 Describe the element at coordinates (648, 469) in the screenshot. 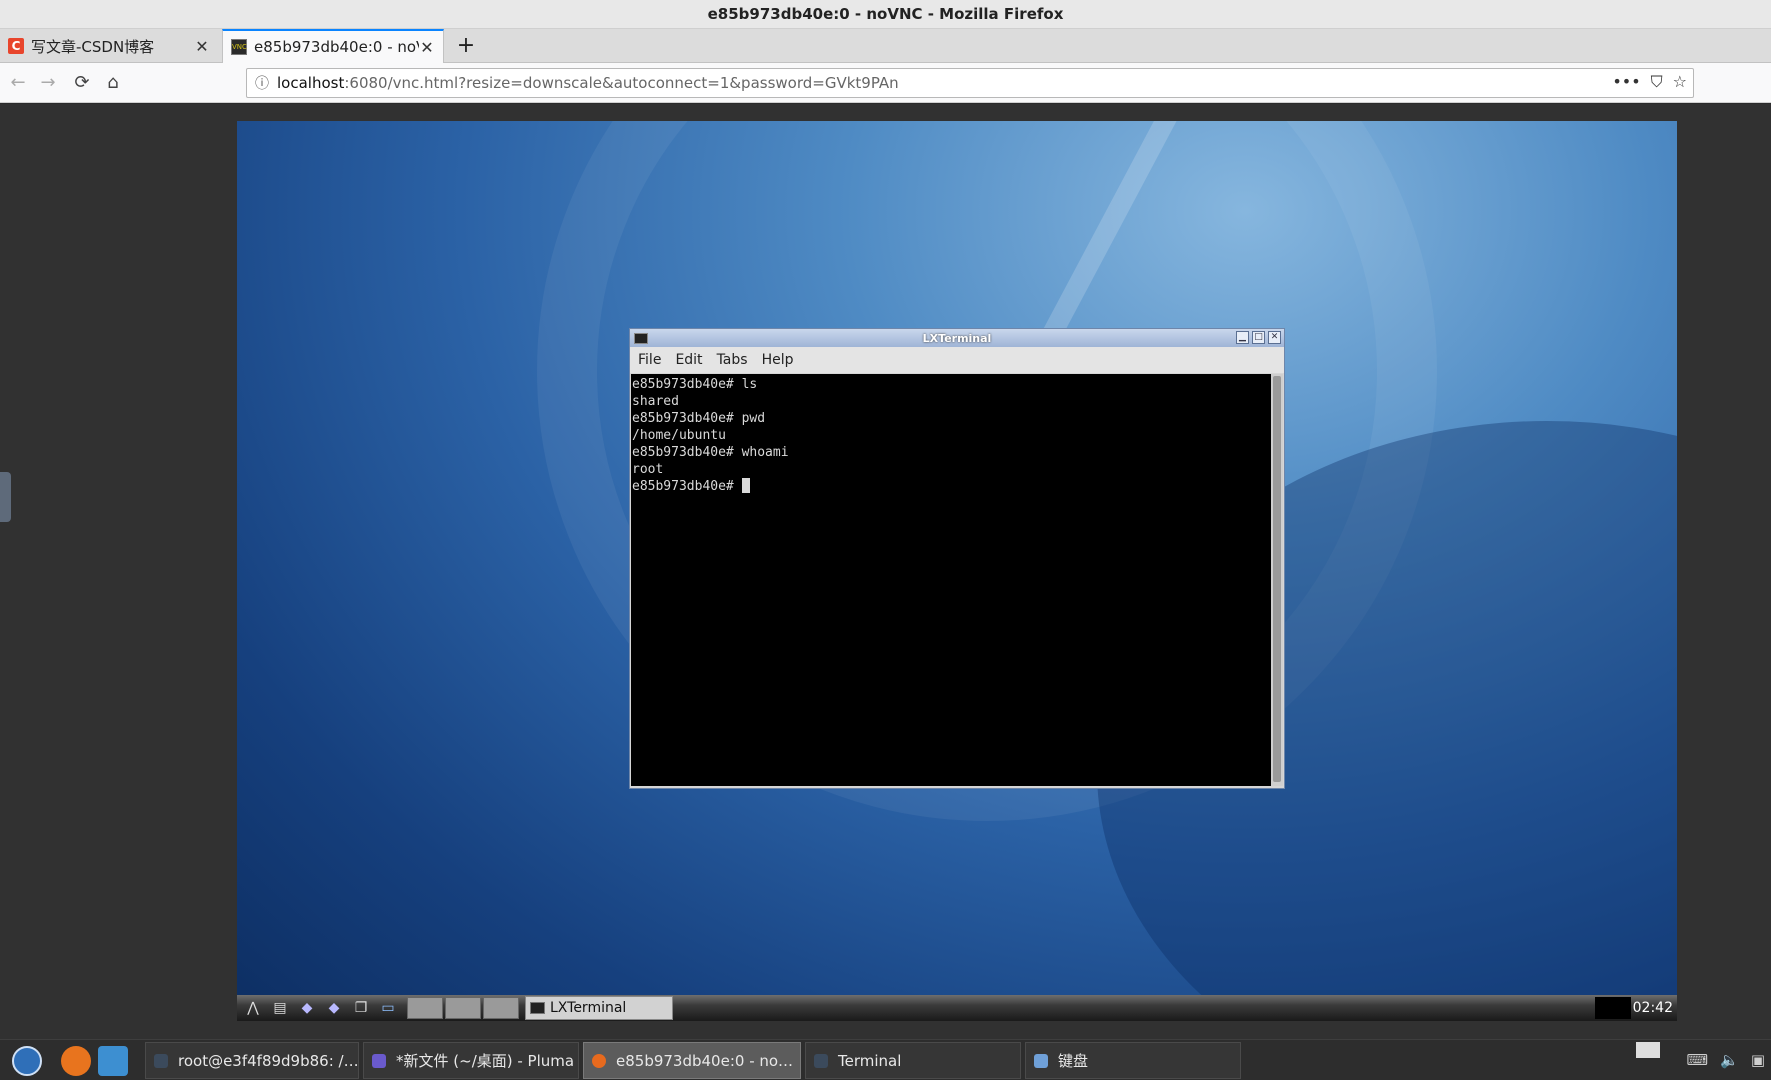

I see `terminal-line: root` at that location.